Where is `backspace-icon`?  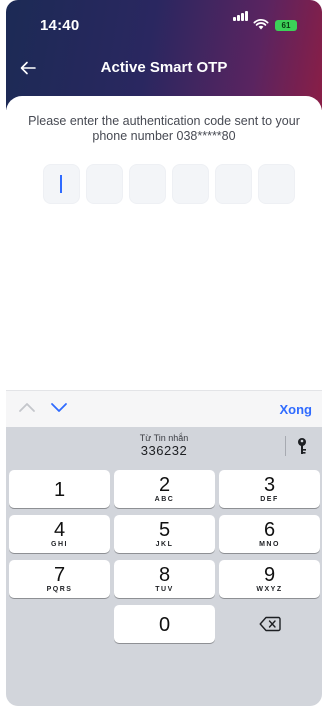 backspace-icon is located at coordinates (270, 624).